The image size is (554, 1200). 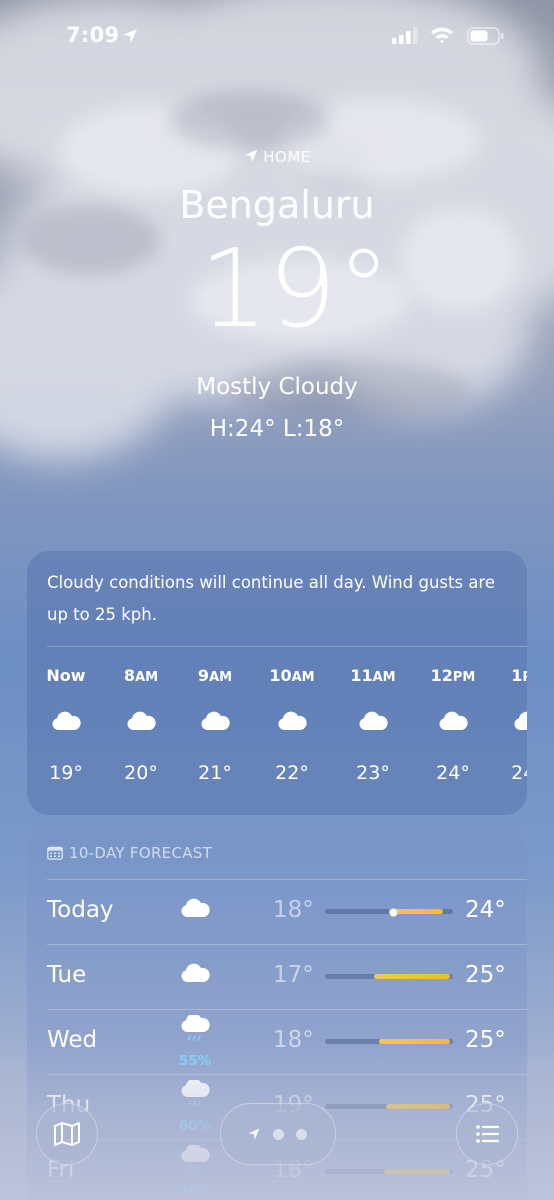 I want to click on city-name: Bengaluru, so click(x=277, y=205).